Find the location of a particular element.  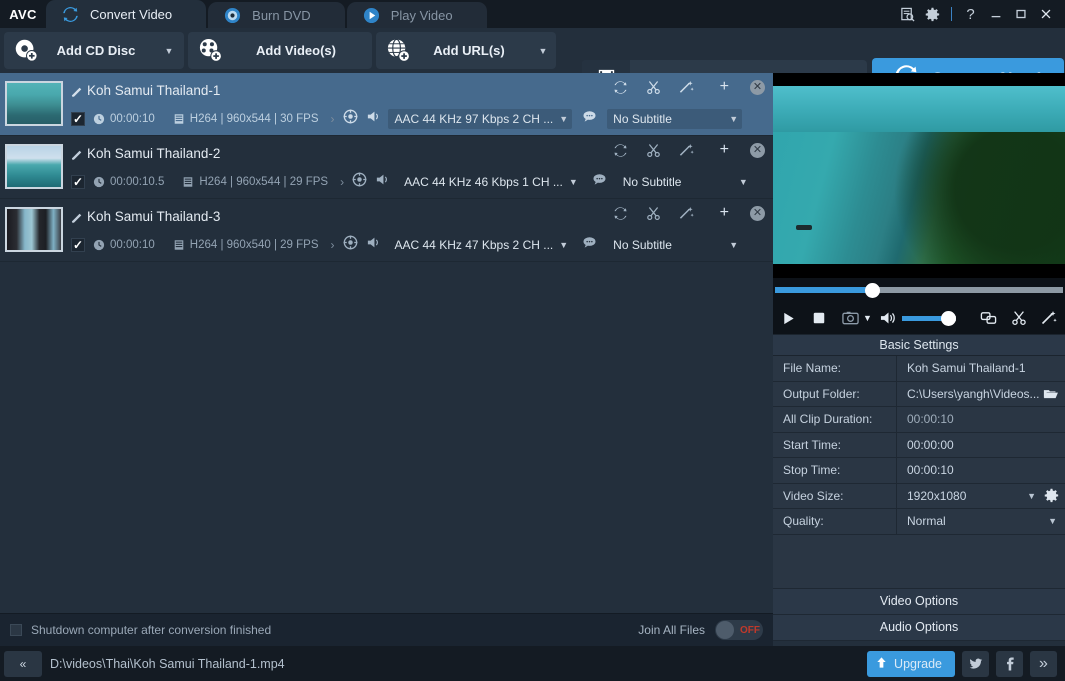

upgrade-button: Upgrade is located at coordinates (911, 663).